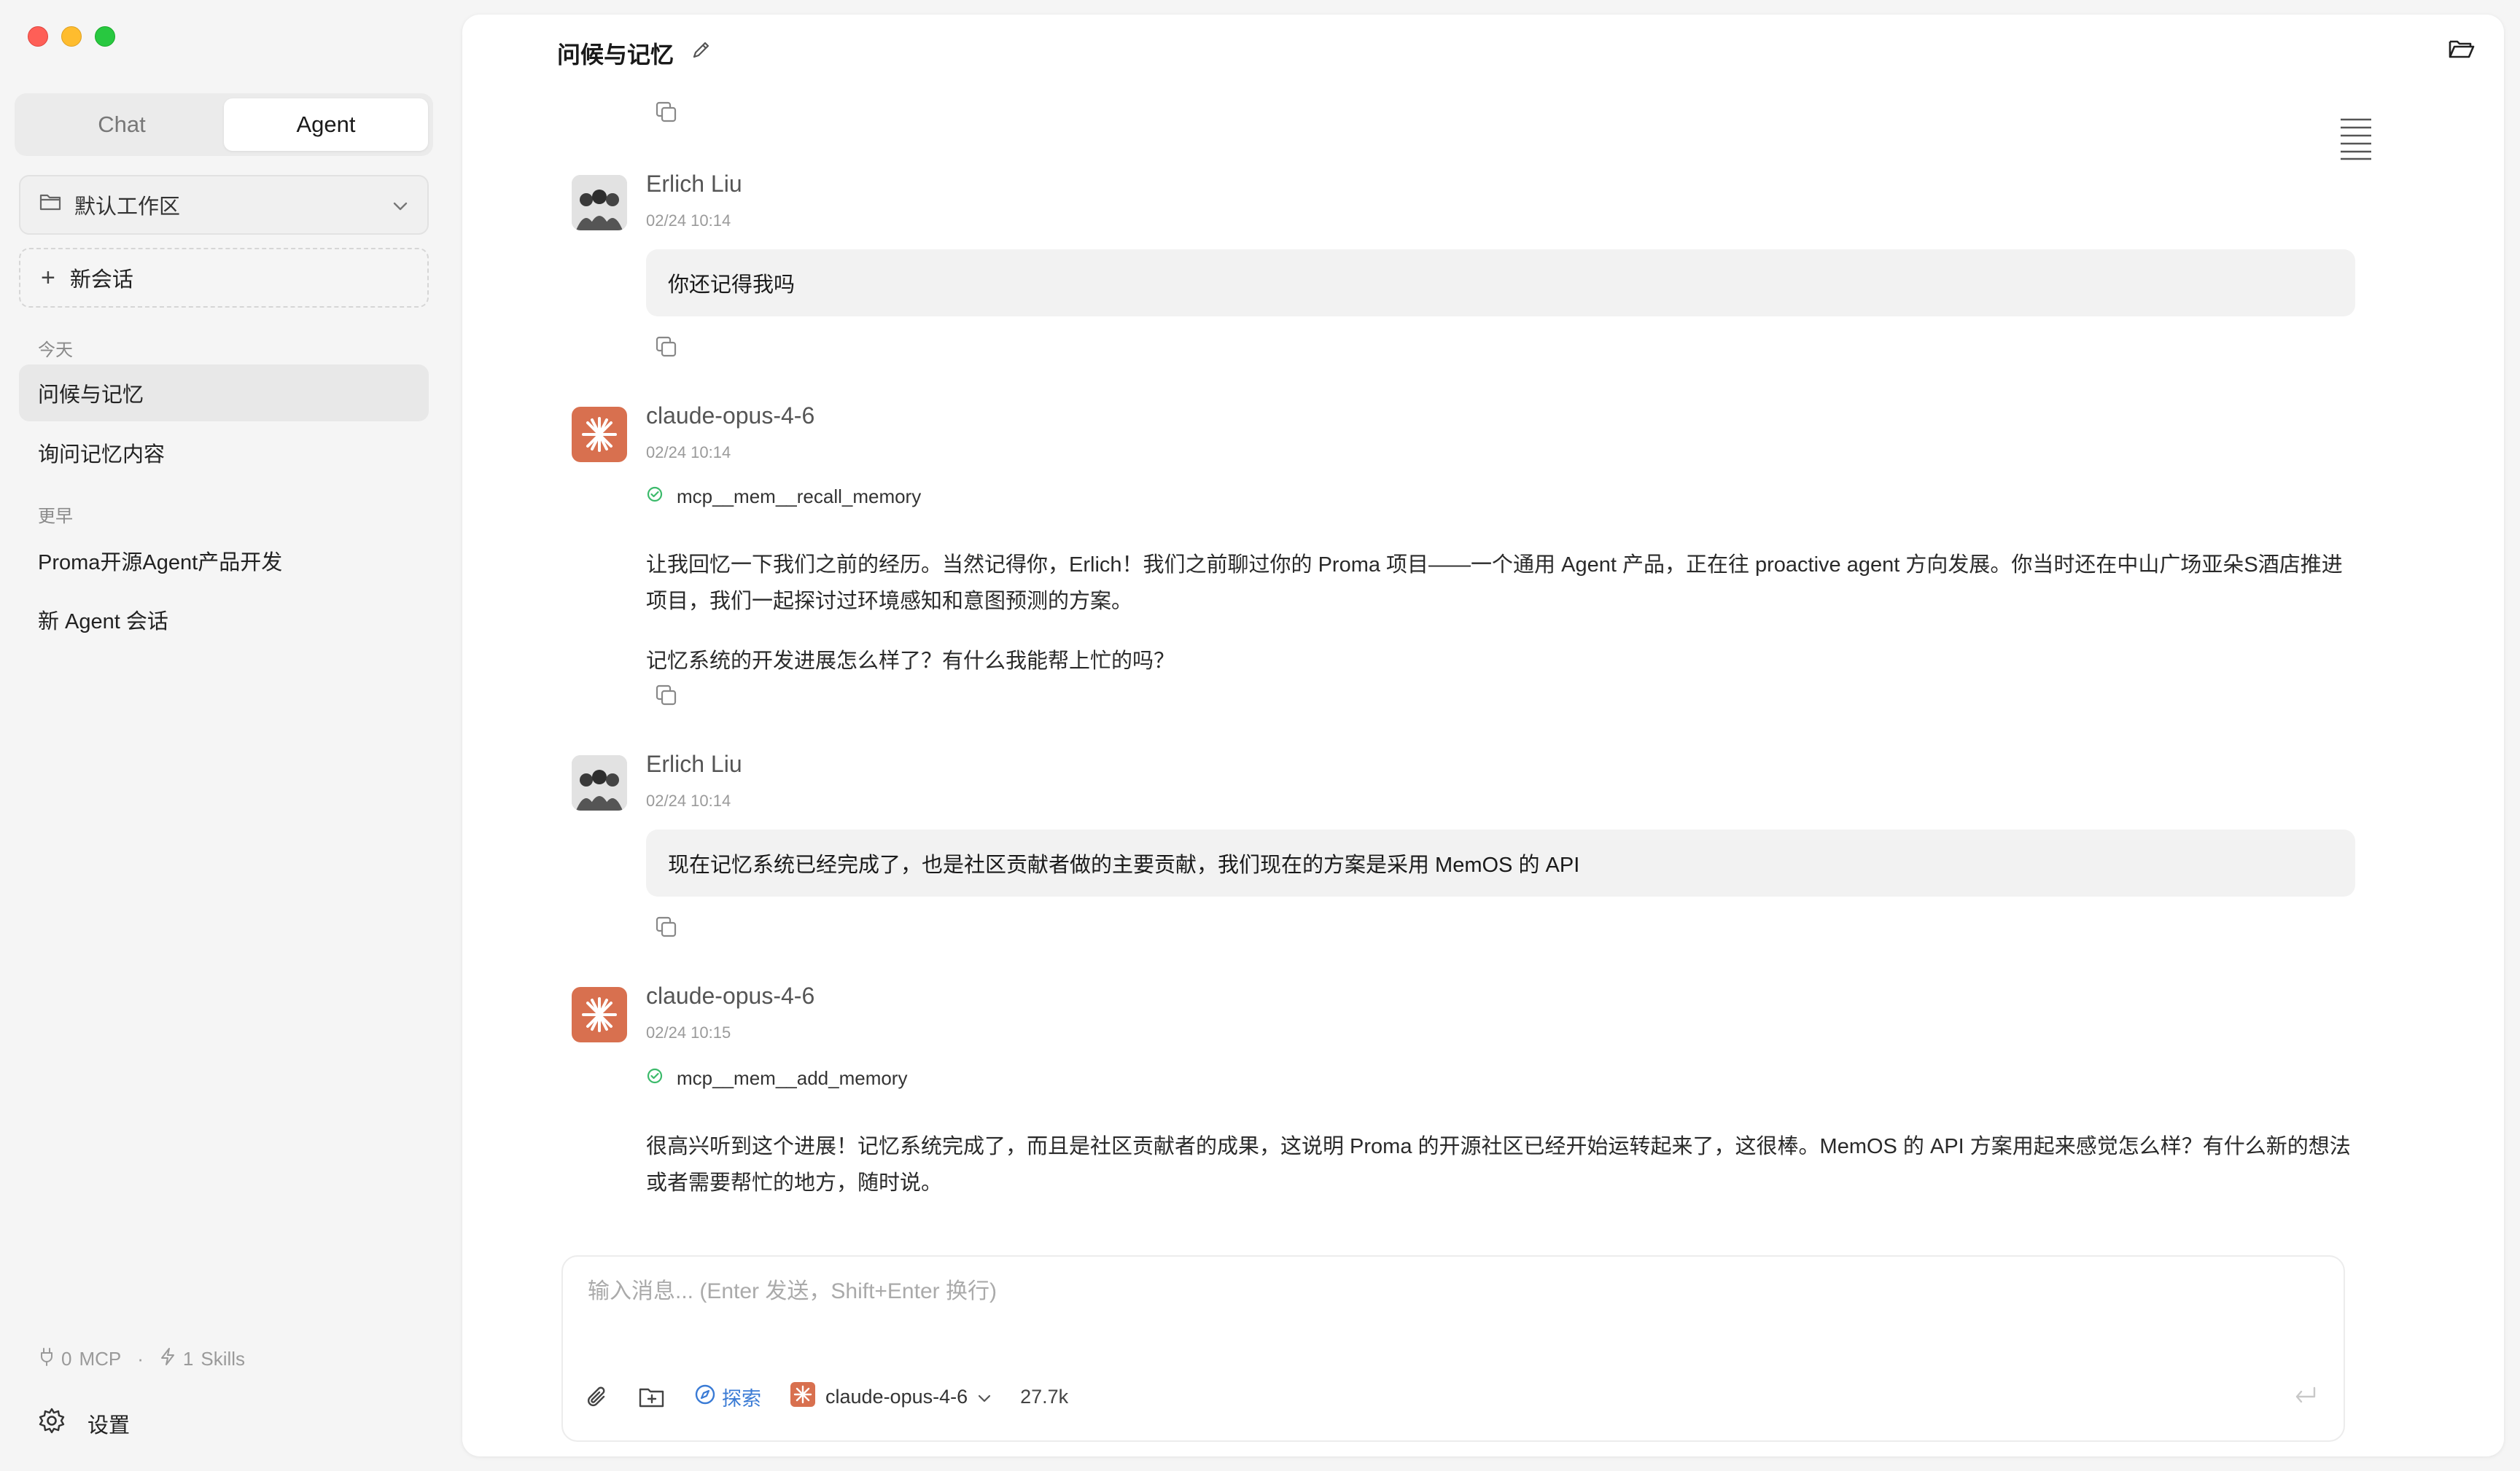 Image resolution: width=2520 pixels, height=1471 pixels. What do you see at coordinates (705, 1397) in the screenshot?
I see `compass-icon` at bounding box center [705, 1397].